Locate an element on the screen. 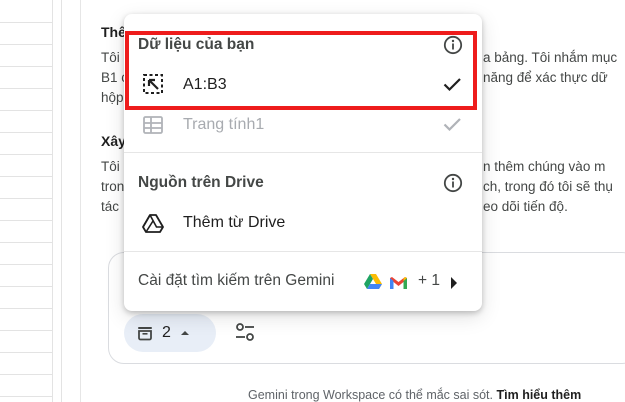 This screenshot has width=625, height=402. paragraph-1-line-1-right: a bảng. Tôi nhắm mục is located at coordinates (550, 57).